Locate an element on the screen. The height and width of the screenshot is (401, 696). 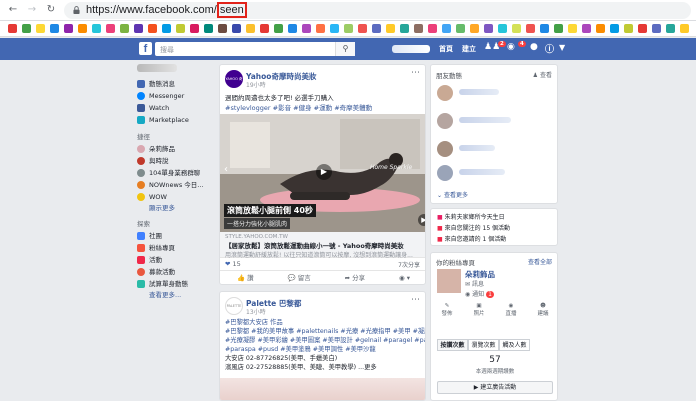
sidebar-item-groups: 社團 is located at coordinates (177, 236).